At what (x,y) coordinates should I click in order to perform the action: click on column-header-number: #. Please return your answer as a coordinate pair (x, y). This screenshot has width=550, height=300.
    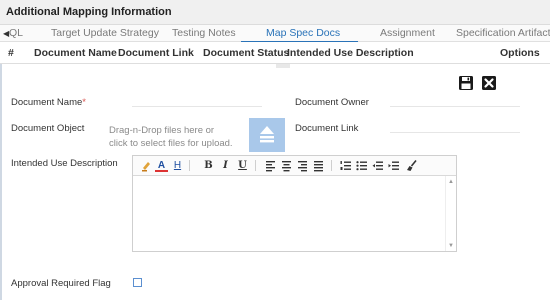
    Looking at the image, I should click on (11, 53).